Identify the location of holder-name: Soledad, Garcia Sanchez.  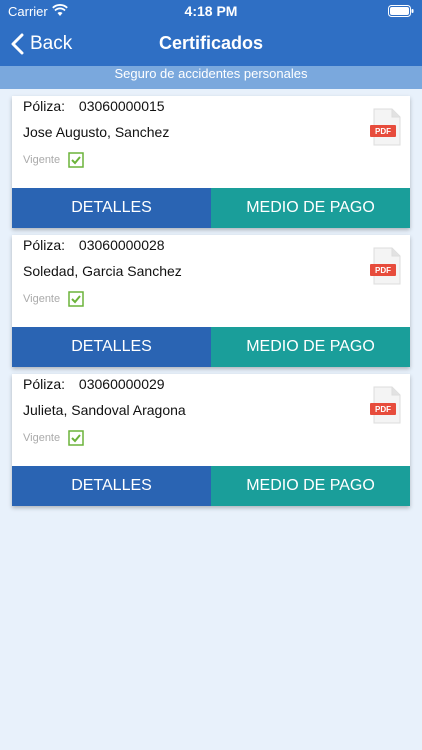
(102, 271).